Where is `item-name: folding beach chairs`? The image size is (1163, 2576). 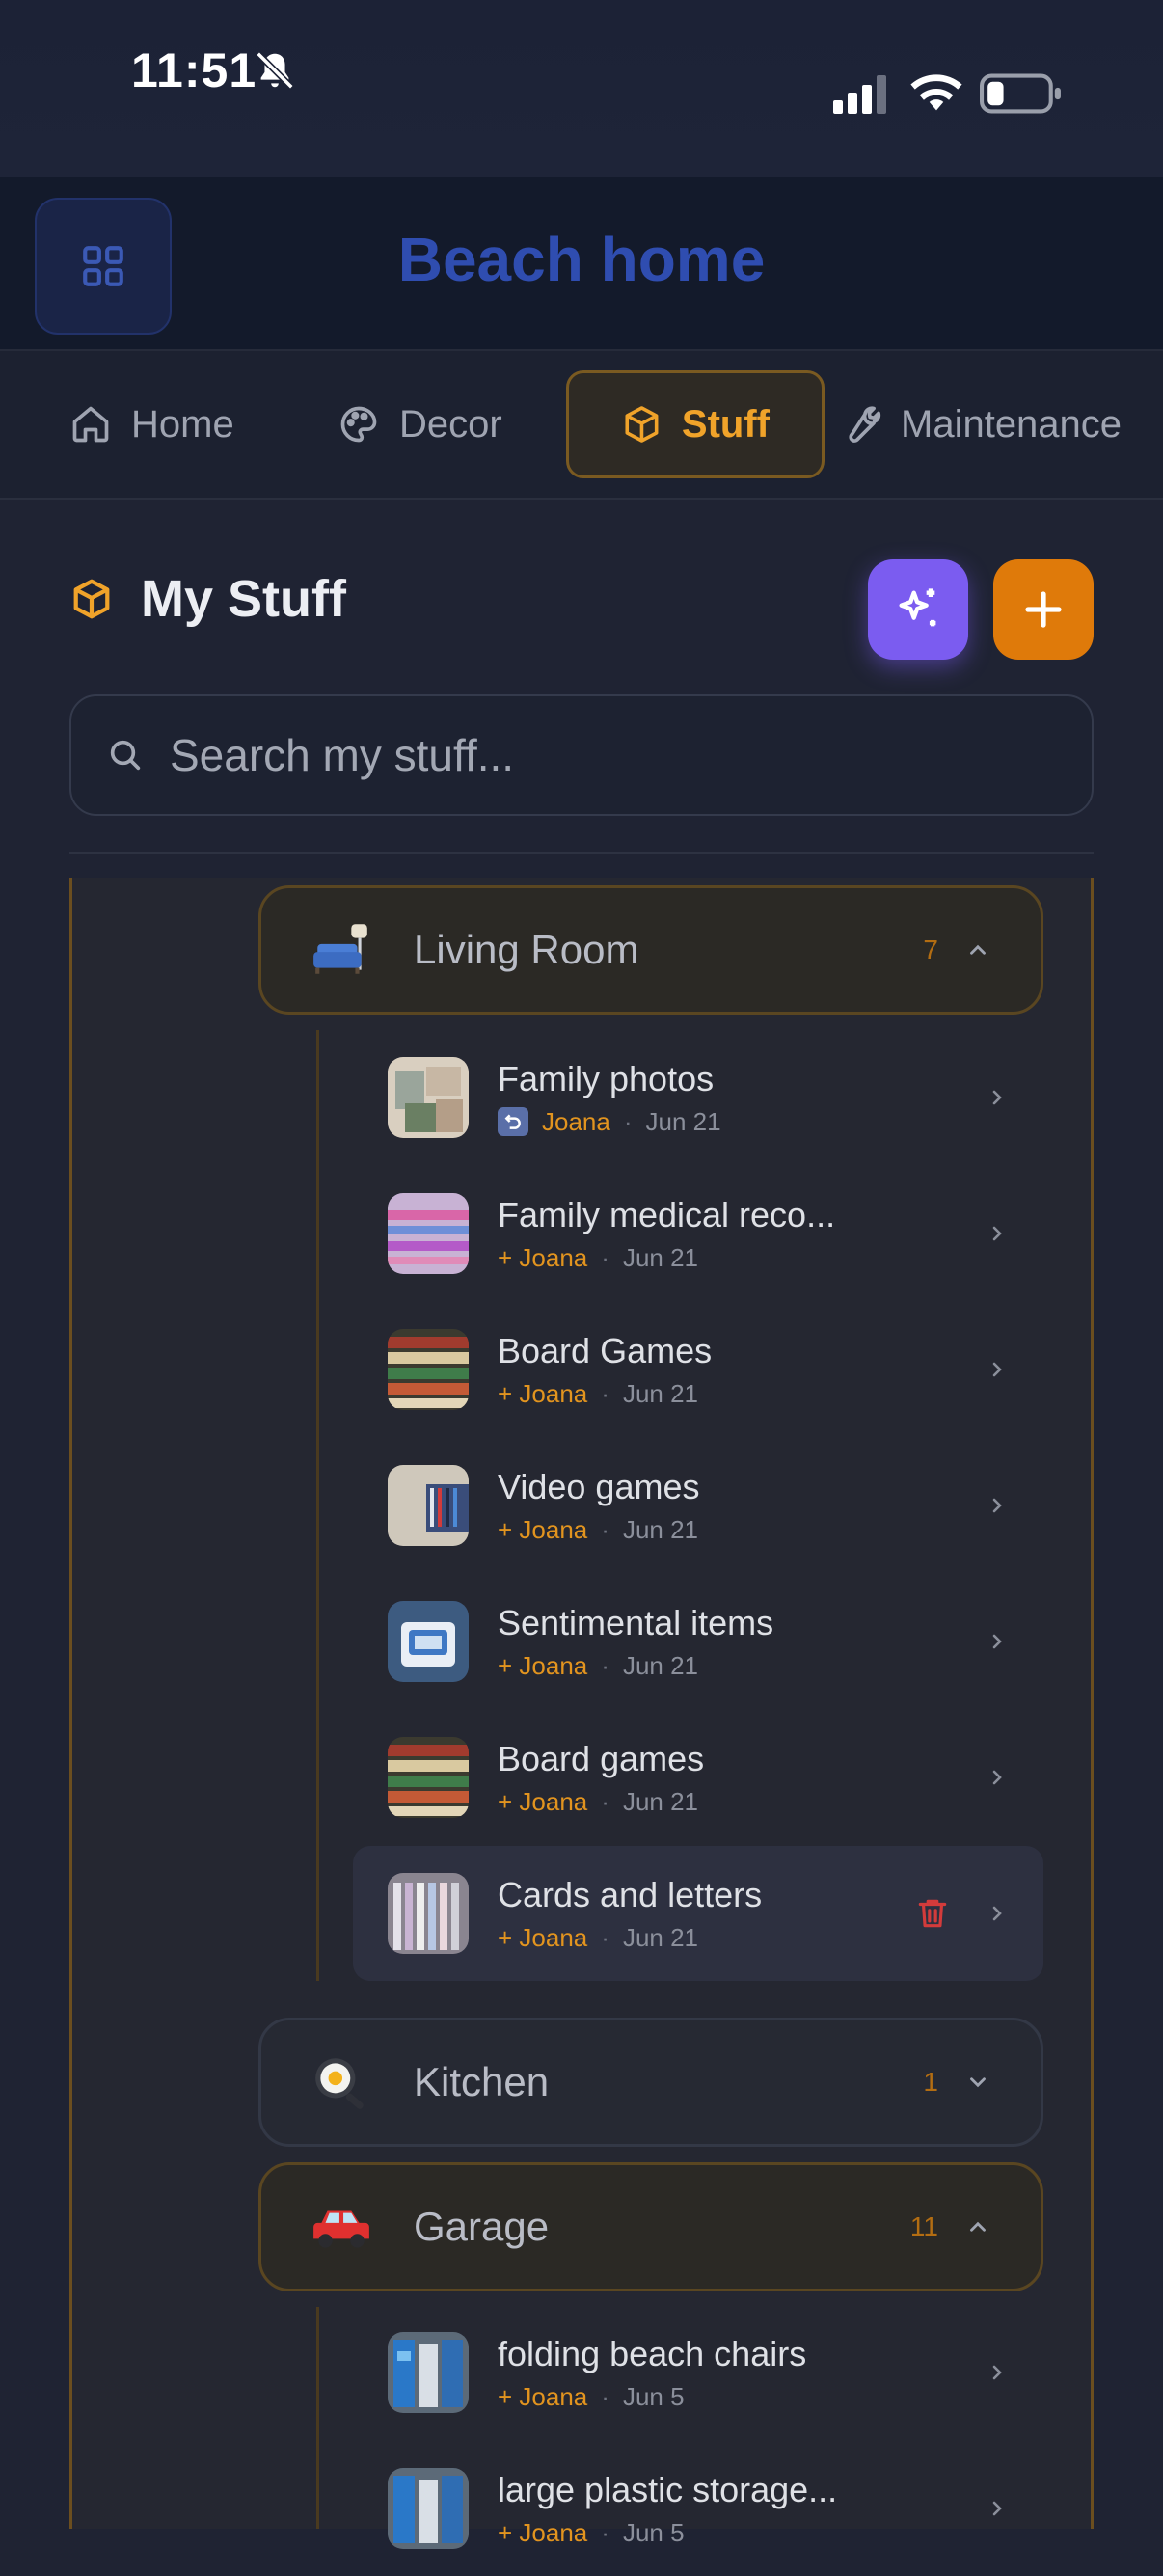 item-name: folding beach chairs is located at coordinates (652, 2353).